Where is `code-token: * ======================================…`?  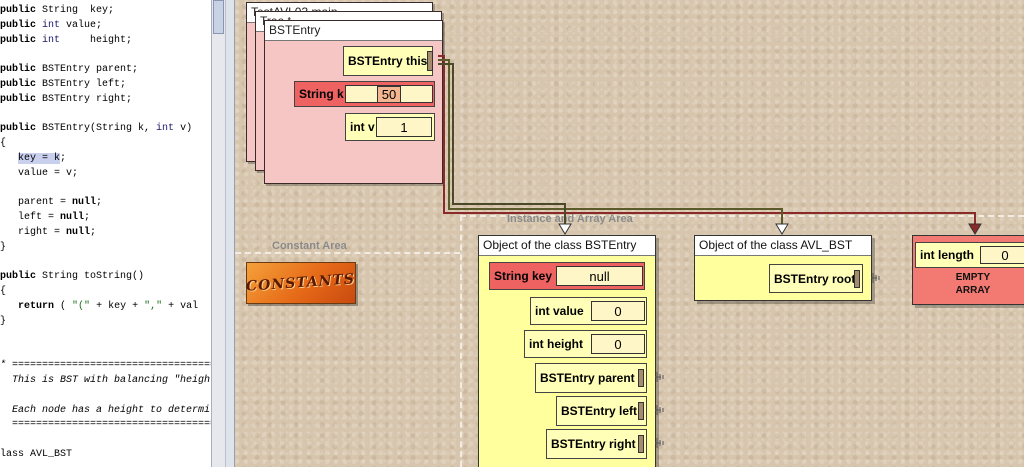
code-token: * ======================================… is located at coordinates (105, 366).